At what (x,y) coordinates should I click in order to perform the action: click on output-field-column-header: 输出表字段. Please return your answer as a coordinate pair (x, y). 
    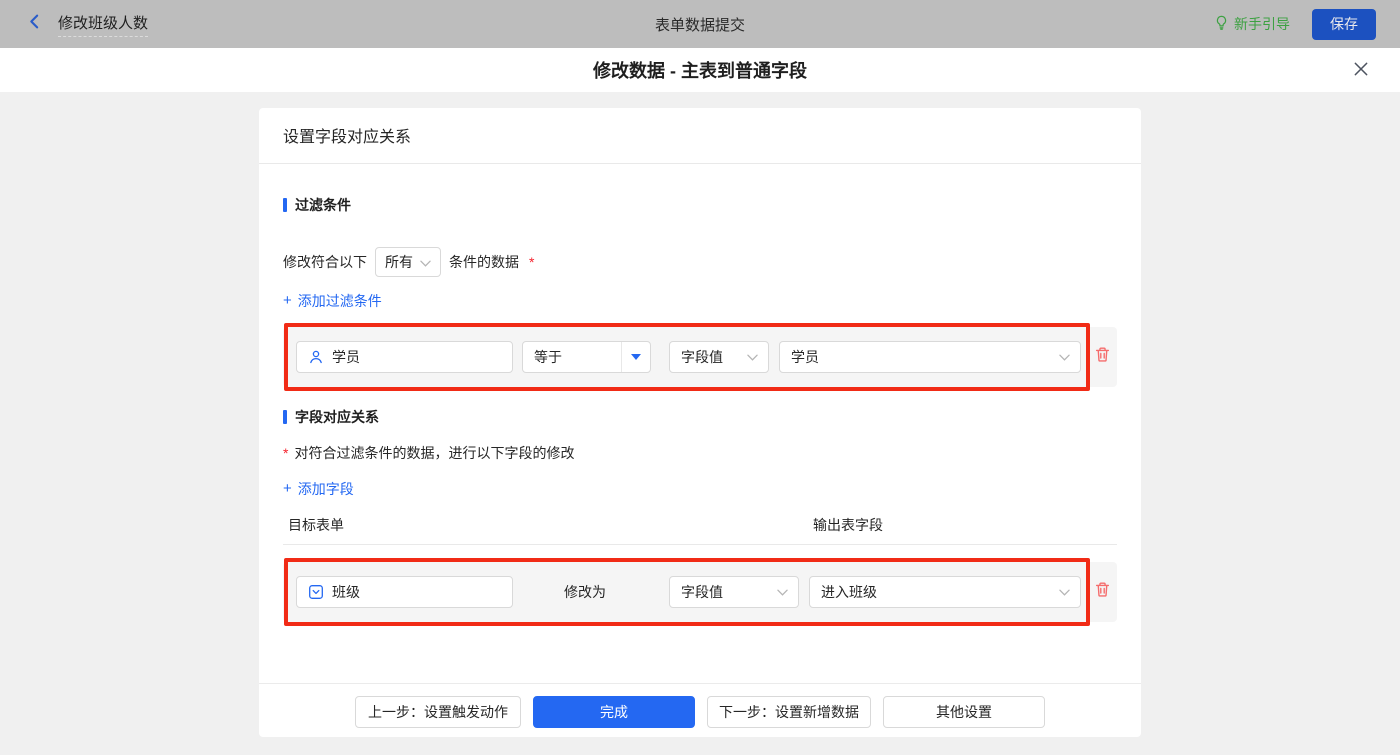
    Looking at the image, I should click on (848, 525).